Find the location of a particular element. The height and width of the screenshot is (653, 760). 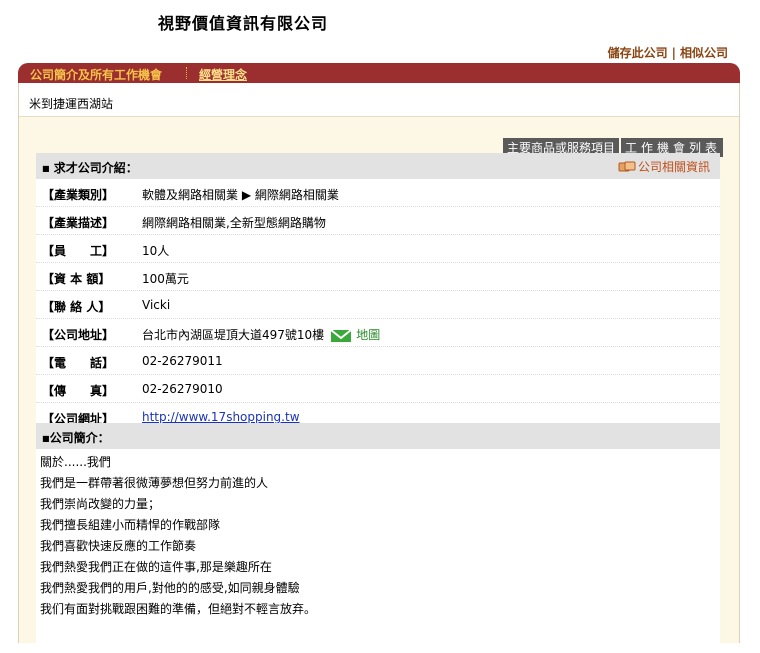

similar-companies-link: 相似公司 is located at coordinates (704, 53).